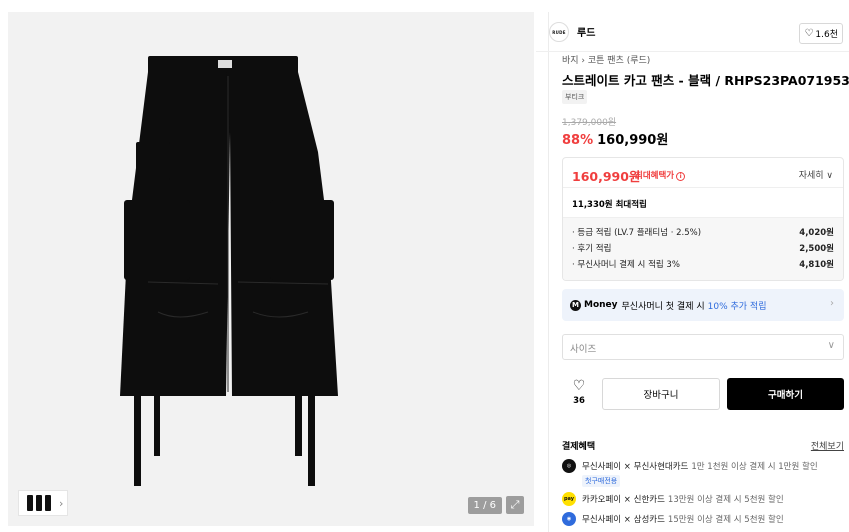 The height and width of the screenshot is (532, 849). What do you see at coordinates (601, 481) in the screenshot?
I see `first-purchase-badge: 첫구매전용` at bounding box center [601, 481].